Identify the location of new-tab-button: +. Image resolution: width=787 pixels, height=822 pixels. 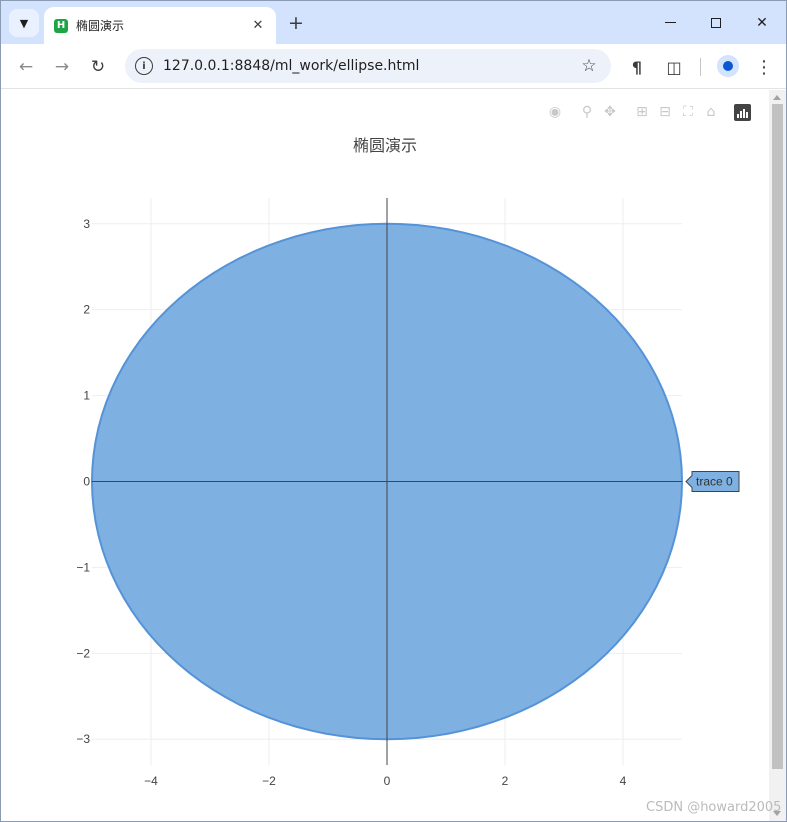
(296, 23).